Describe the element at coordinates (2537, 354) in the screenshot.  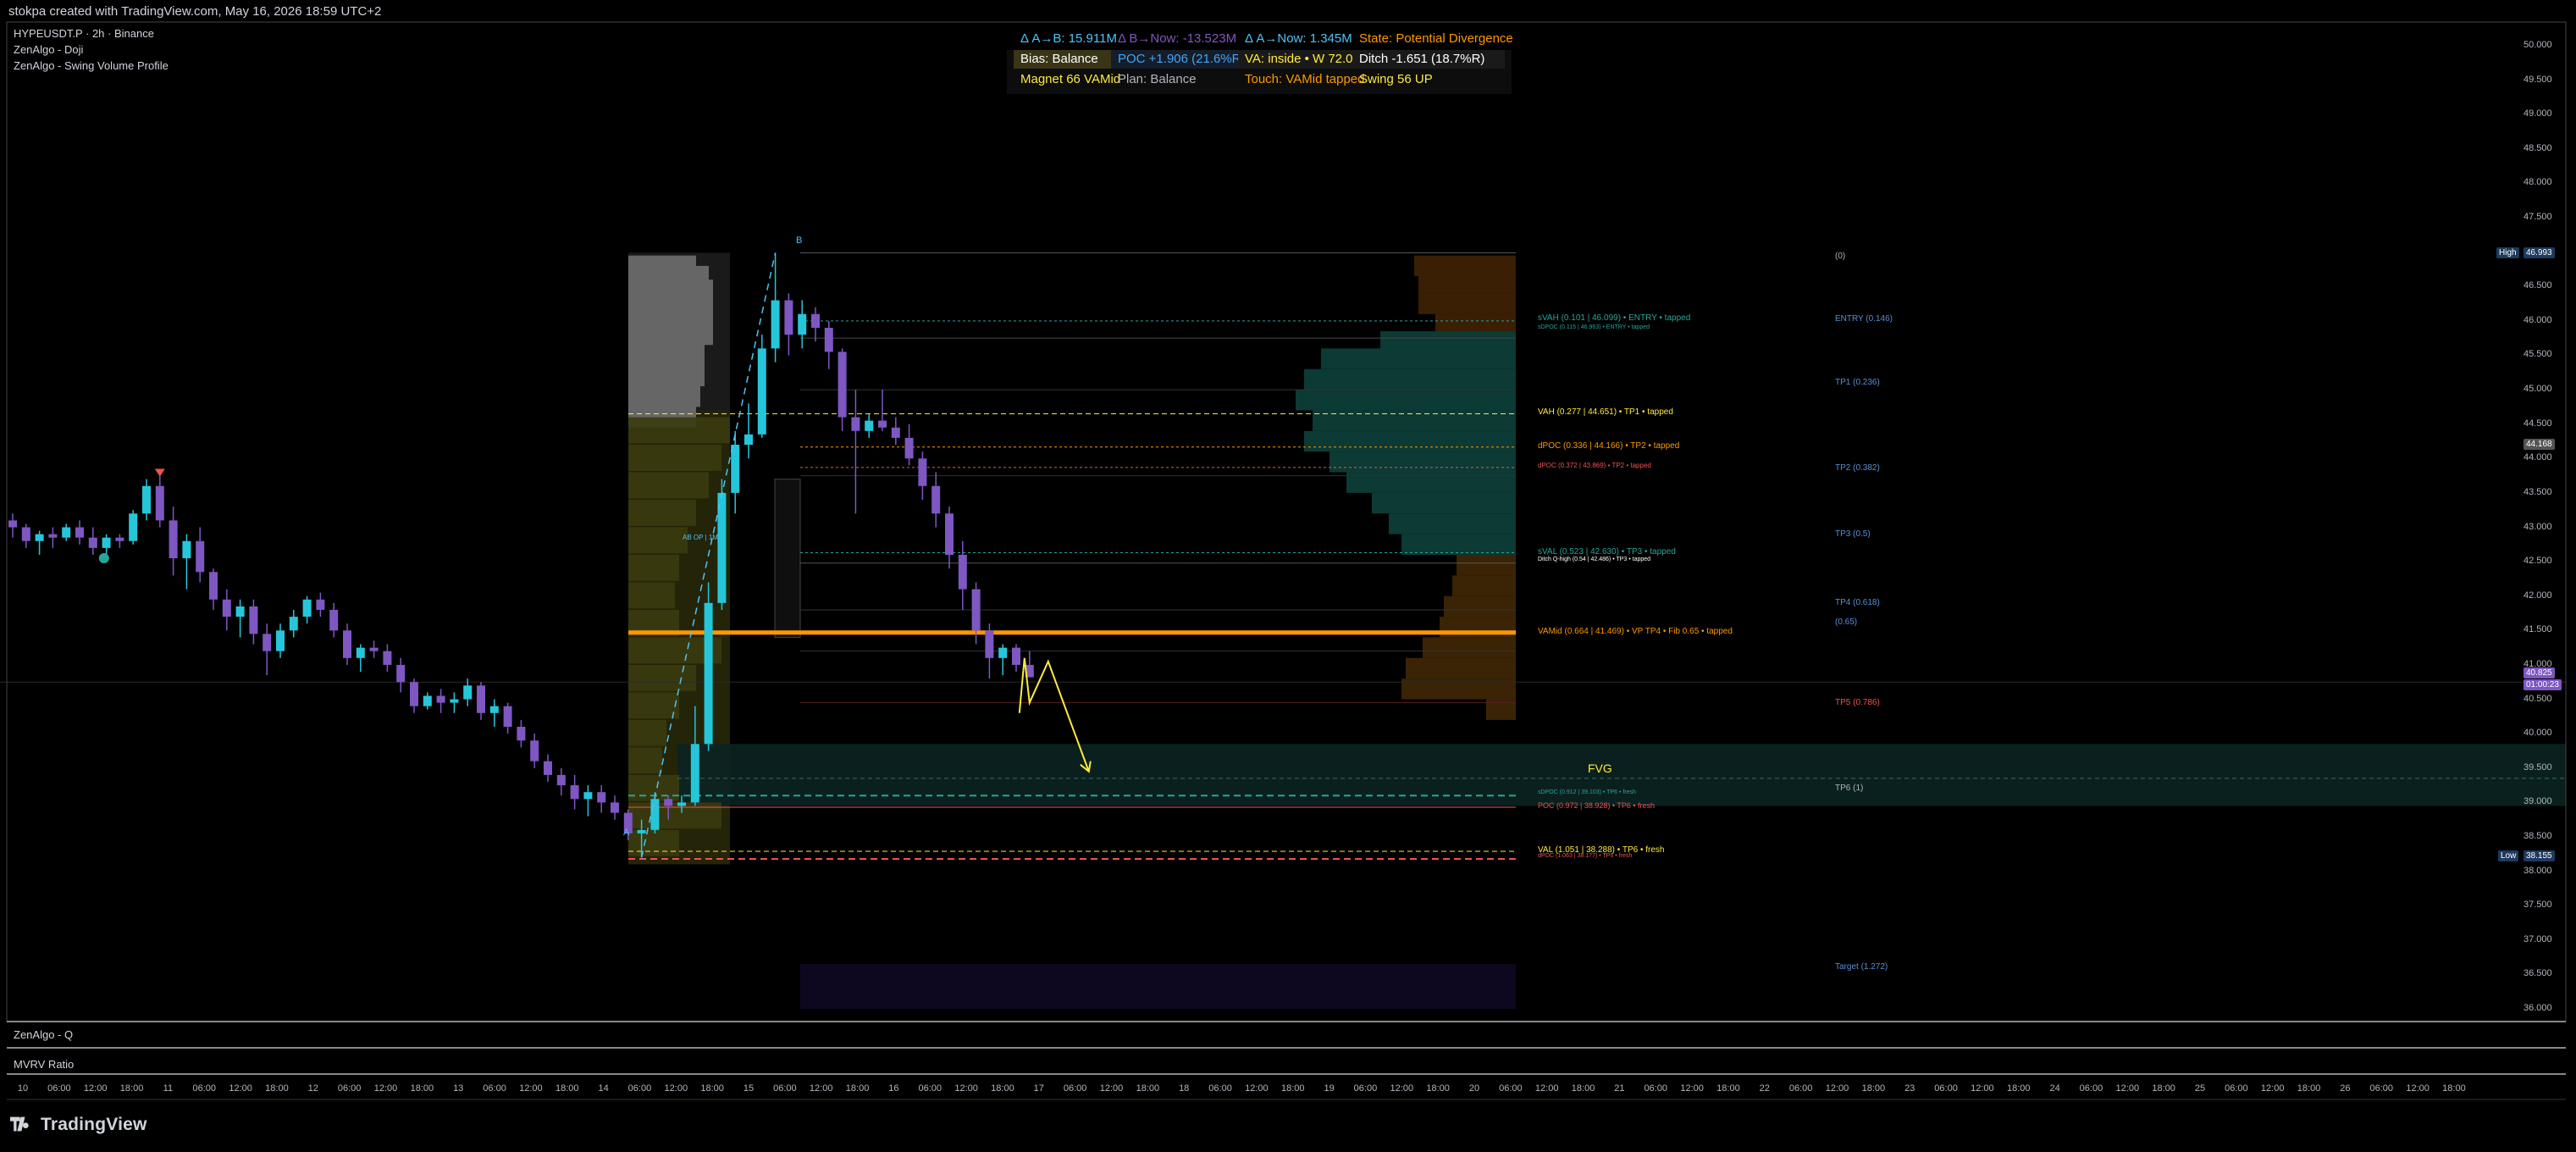
I see `price-tick: 45.500` at that location.